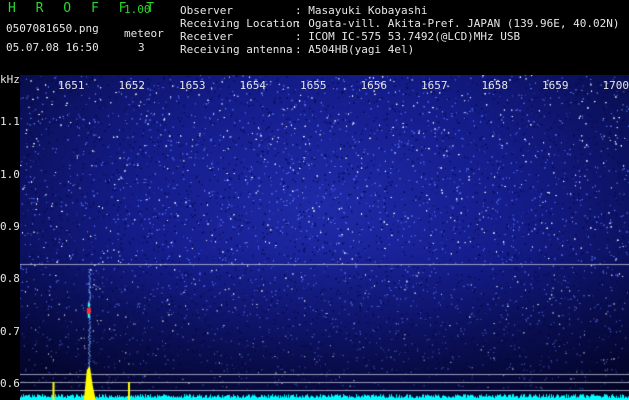 This screenshot has width=629, height=400. What do you see at coordinates (253, 85) in the screenshot?
I see `x-tick-label: 1654` at bounding box center [253, 85].